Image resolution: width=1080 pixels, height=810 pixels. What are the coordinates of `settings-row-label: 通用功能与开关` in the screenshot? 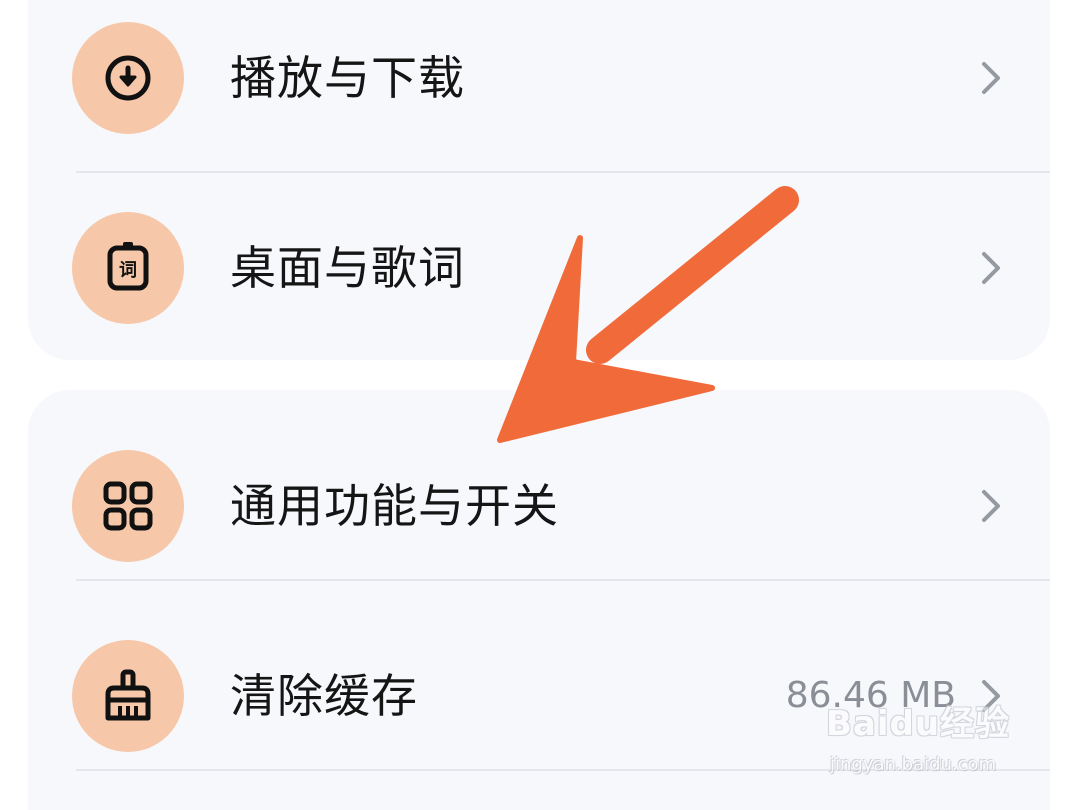 It's located at (394, 506).